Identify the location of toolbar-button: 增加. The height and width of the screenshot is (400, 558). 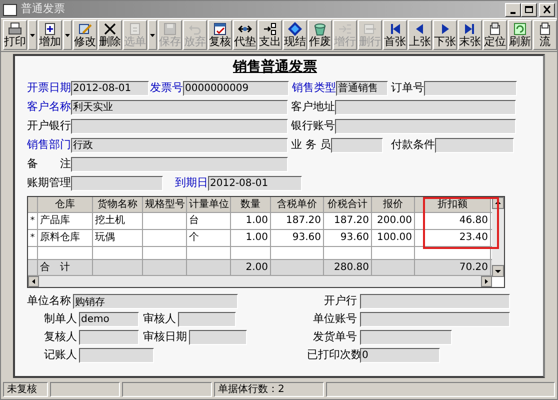
(50, 35).